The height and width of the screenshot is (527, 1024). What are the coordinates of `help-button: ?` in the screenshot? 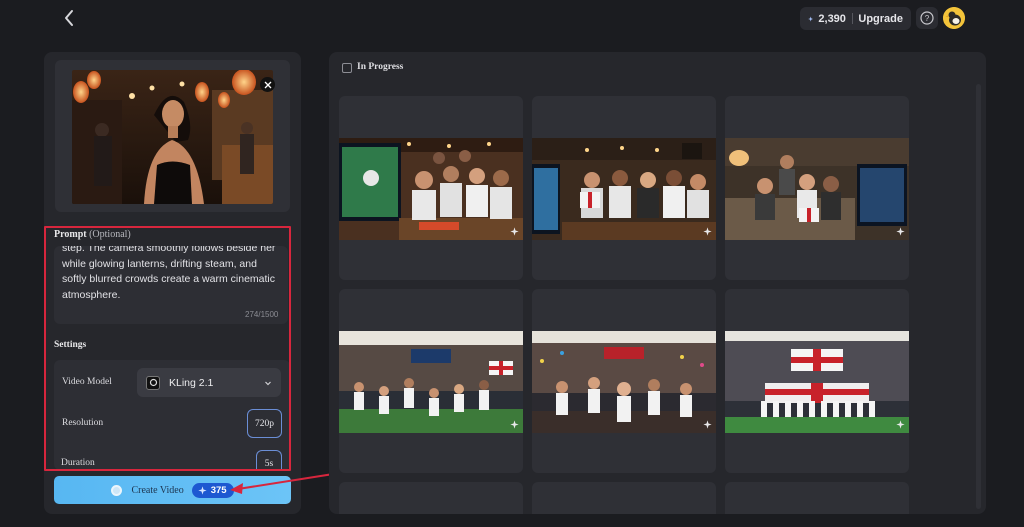 It's located at (927, 18).